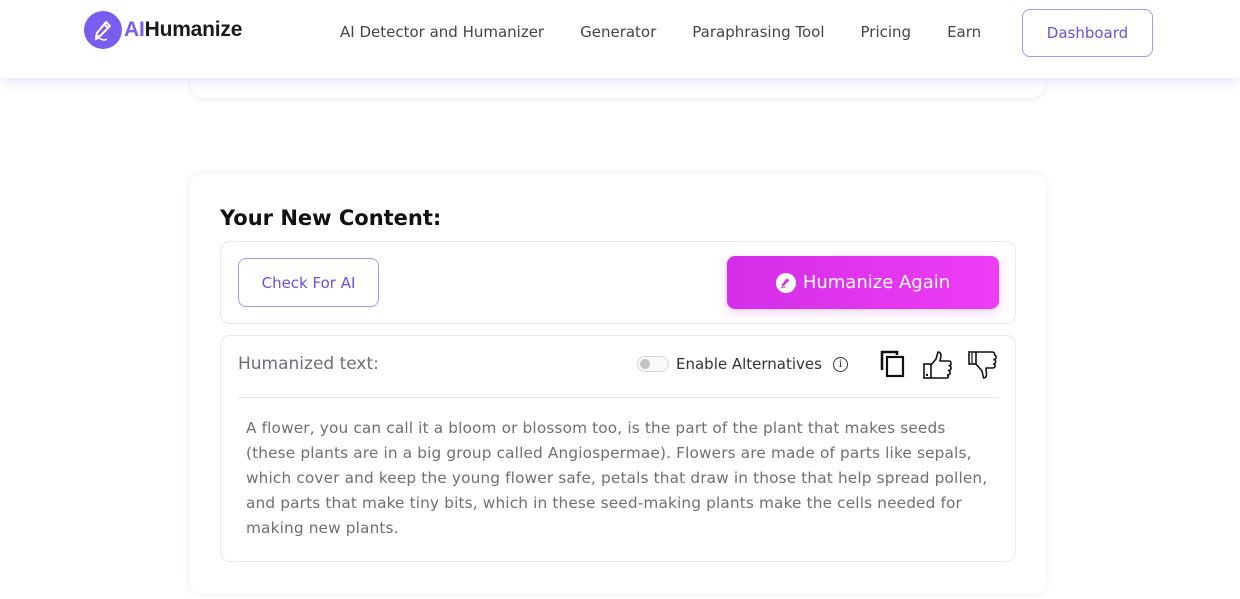  Describe the element at coordinates (645, 364) in the screenshot. I see `toggle-knob` at that location.